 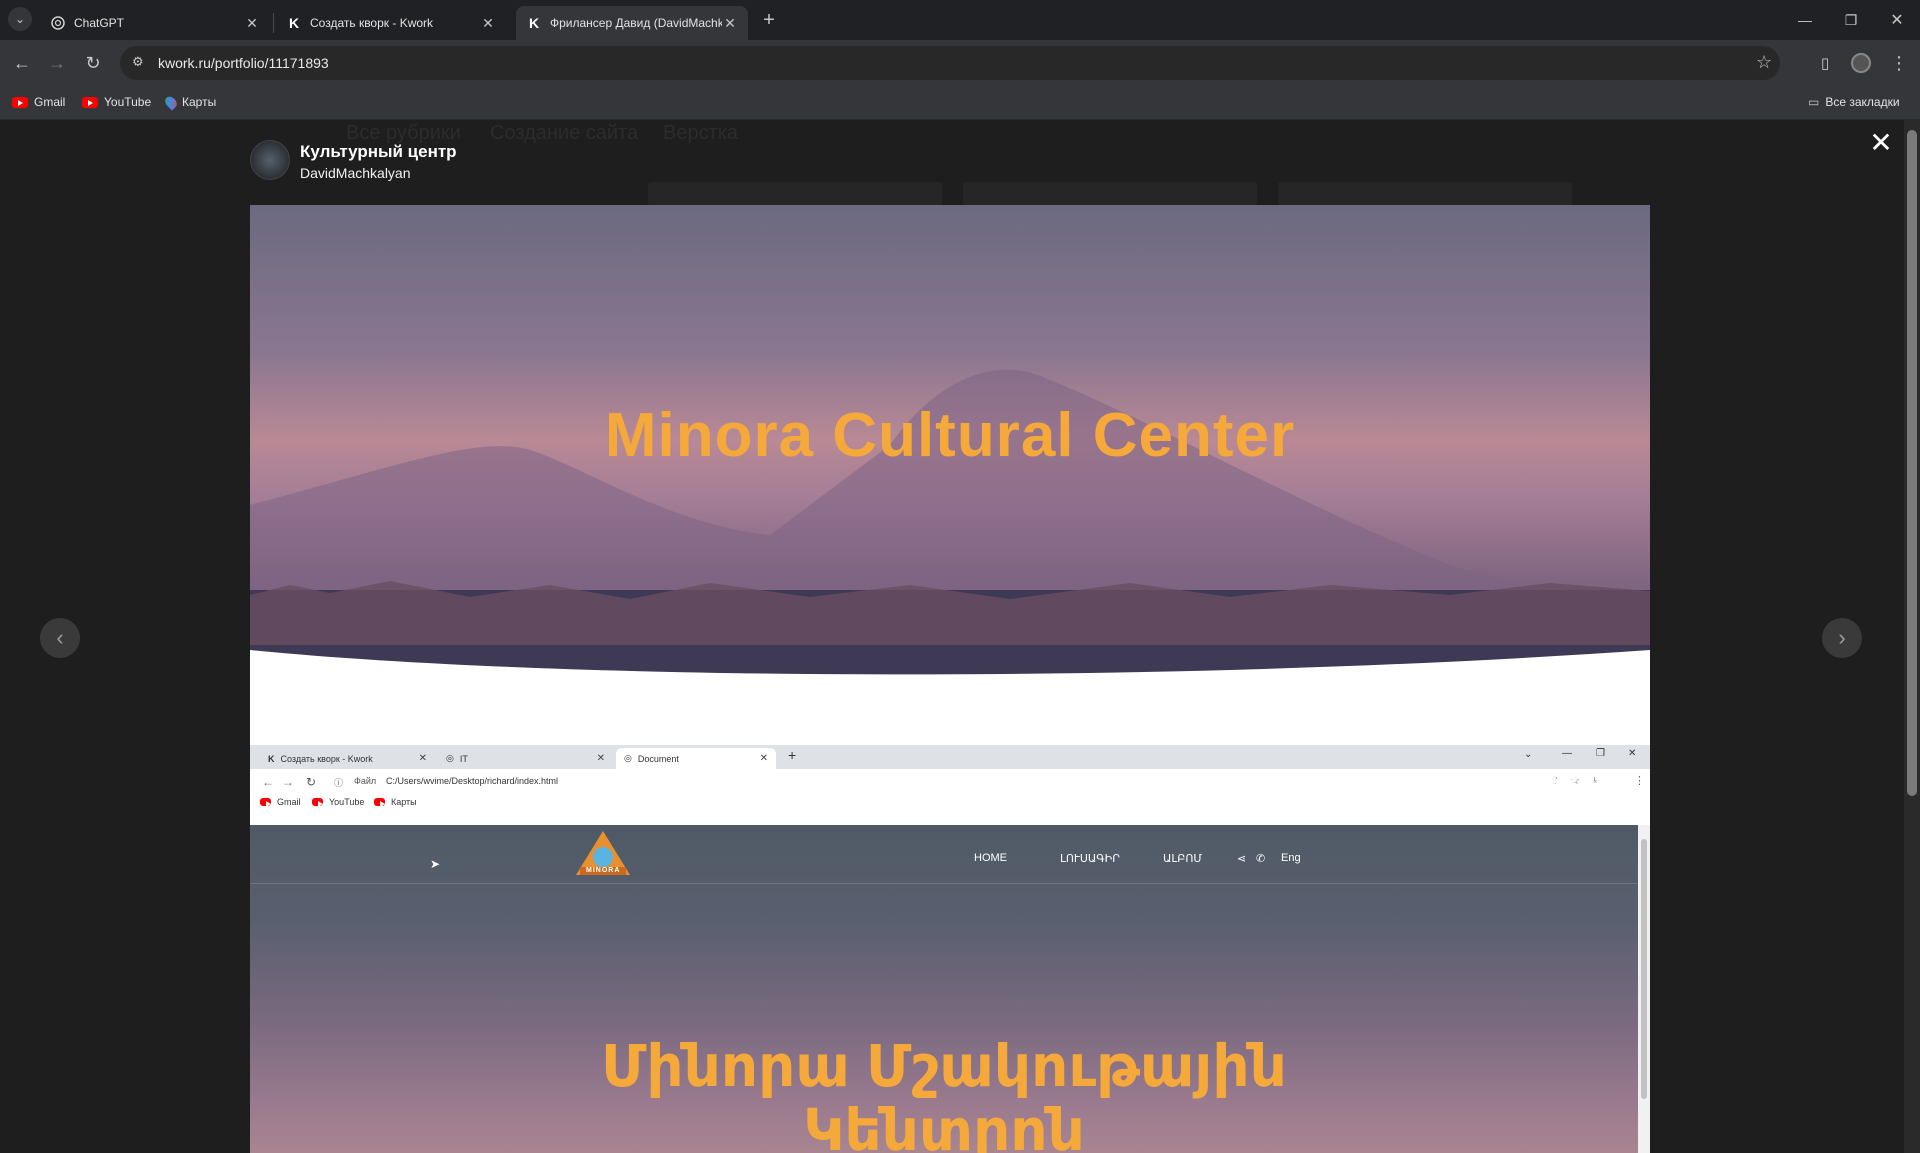 I want to click on tab-freelancer-david: K Фрилансер Давид (DavidMachkalyan) ✕, so click(x=632, y=23).